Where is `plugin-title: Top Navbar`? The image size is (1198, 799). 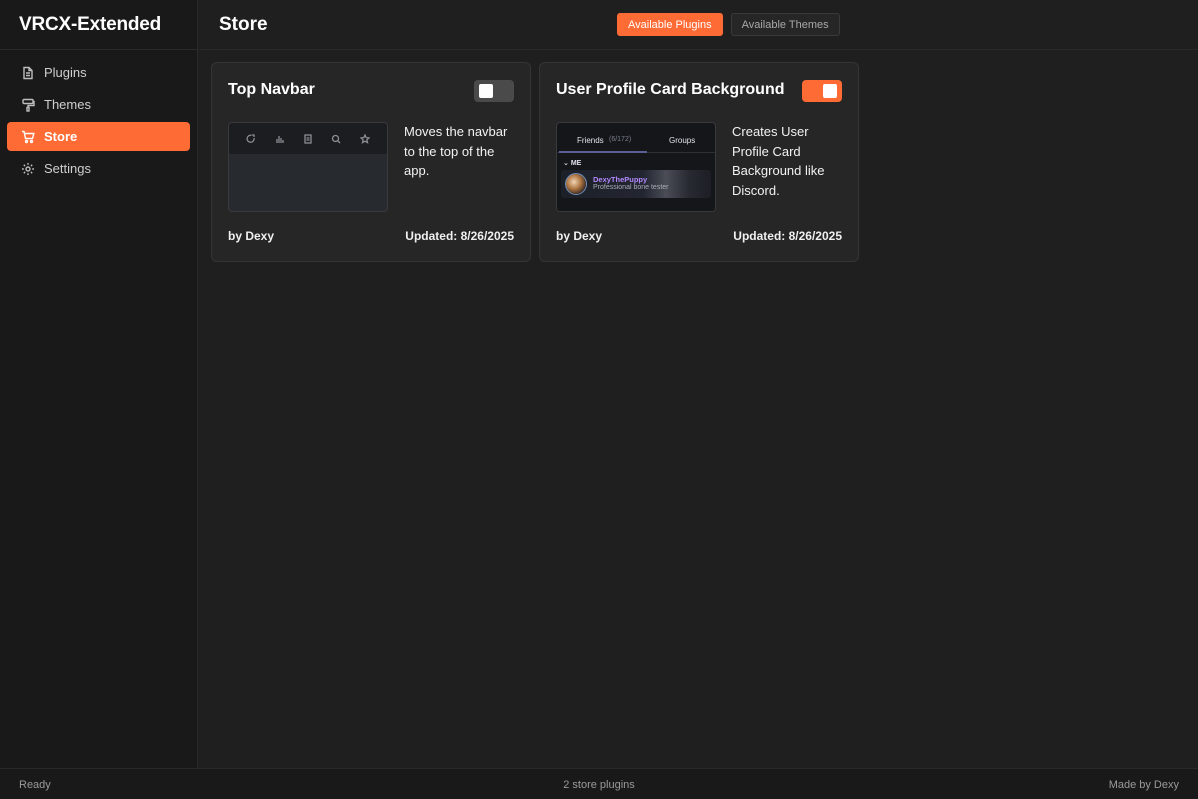 plugin-title: Top Navbar is located at coordinates (271, 89).